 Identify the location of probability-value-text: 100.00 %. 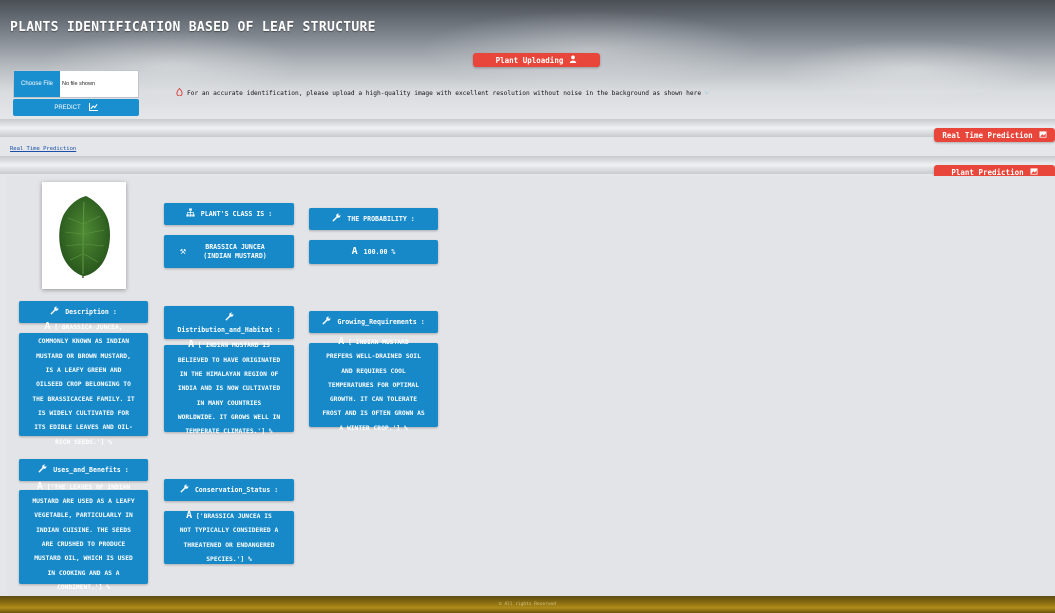
(379, 252).